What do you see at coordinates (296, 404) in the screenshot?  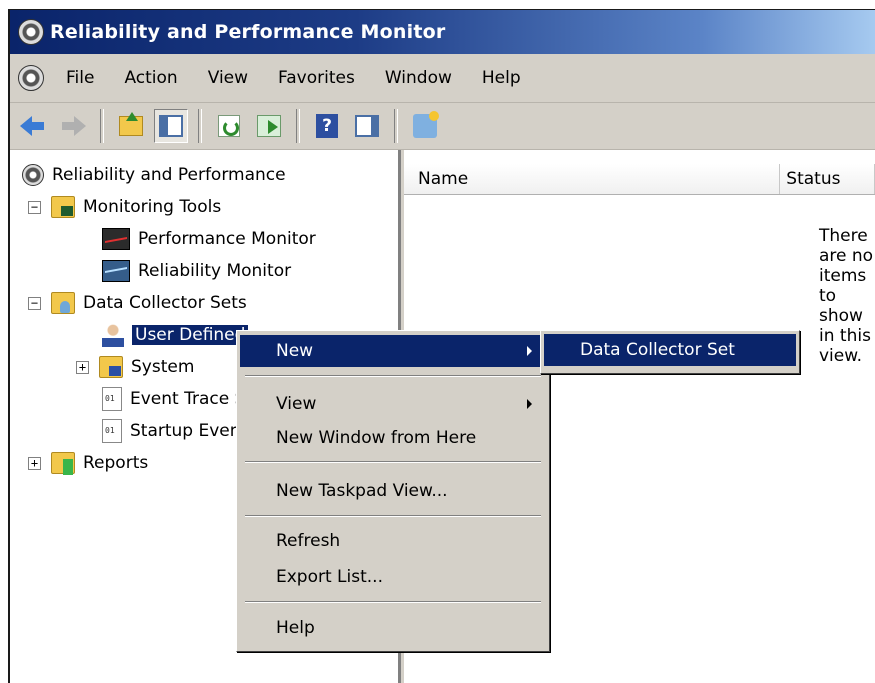 I see `context-menu-view-label: View` at bounding box center [296, 404].